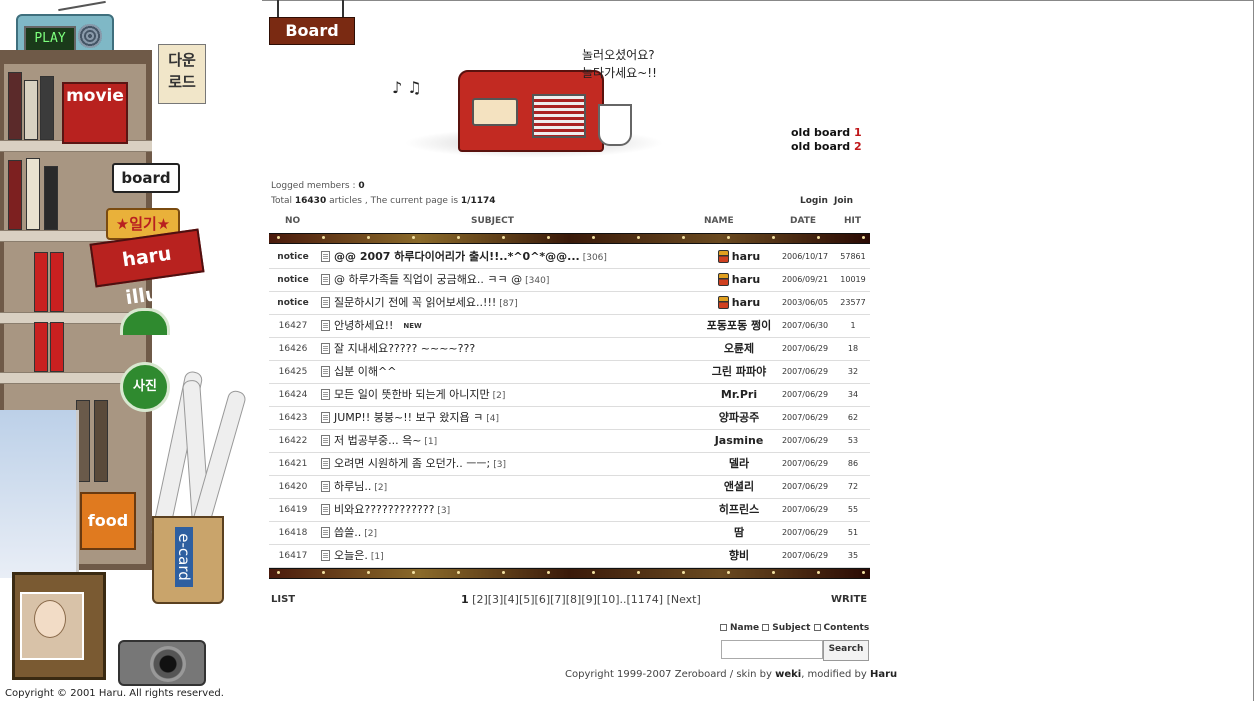 This screenshot has height=701, width=1254. What do you see at coordinates (95, 113) in the screenshot?
I see `movie-link: movie` at bounding box center [95, 113].